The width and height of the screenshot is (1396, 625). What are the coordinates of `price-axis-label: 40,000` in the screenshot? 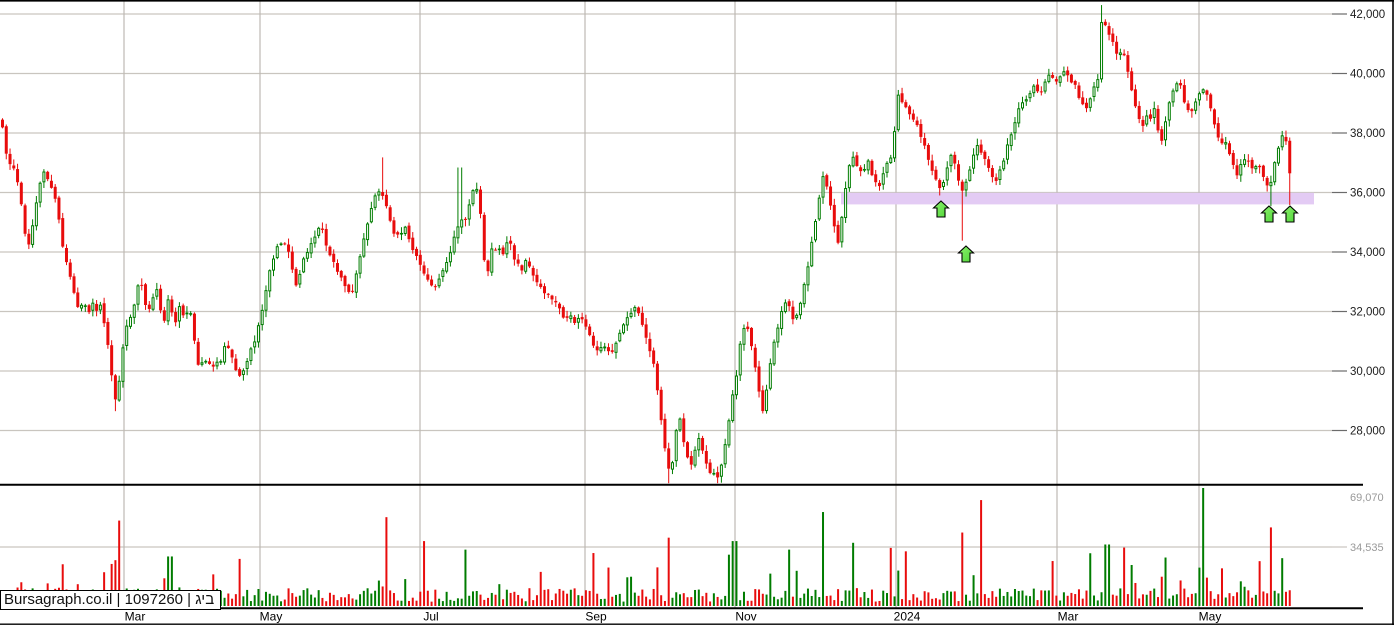 It's located at (1367, 75).